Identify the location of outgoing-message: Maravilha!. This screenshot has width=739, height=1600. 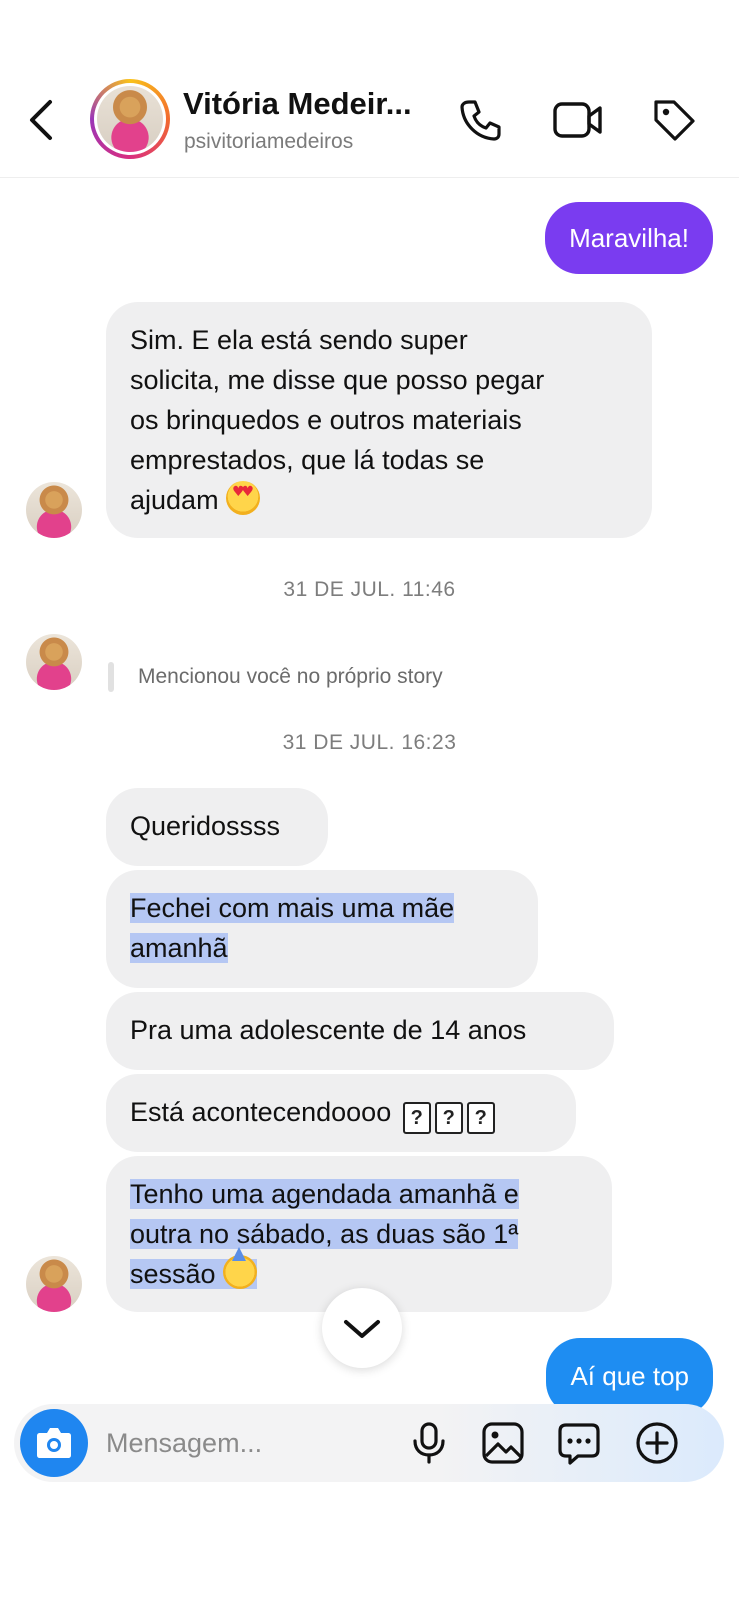
(629, 238).